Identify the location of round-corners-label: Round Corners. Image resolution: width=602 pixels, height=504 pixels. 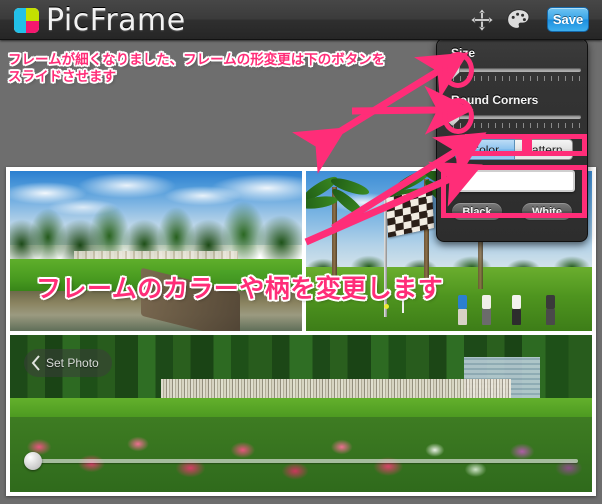
(495, 100).